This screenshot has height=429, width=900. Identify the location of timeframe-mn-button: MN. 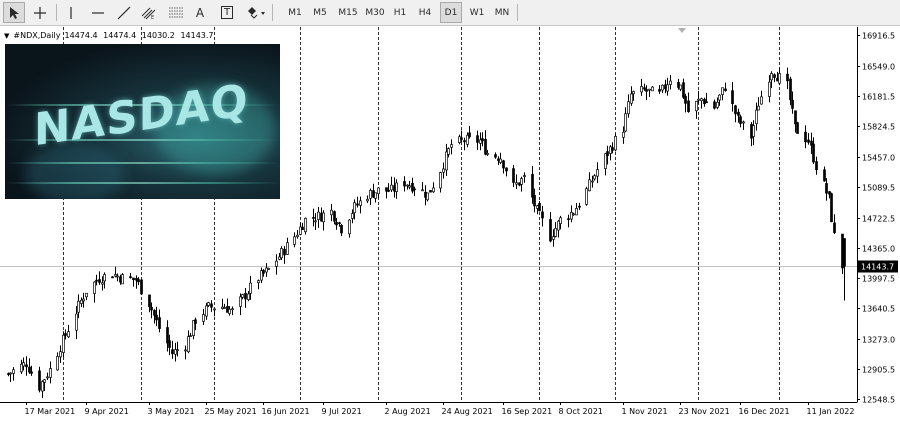
(502, 12).